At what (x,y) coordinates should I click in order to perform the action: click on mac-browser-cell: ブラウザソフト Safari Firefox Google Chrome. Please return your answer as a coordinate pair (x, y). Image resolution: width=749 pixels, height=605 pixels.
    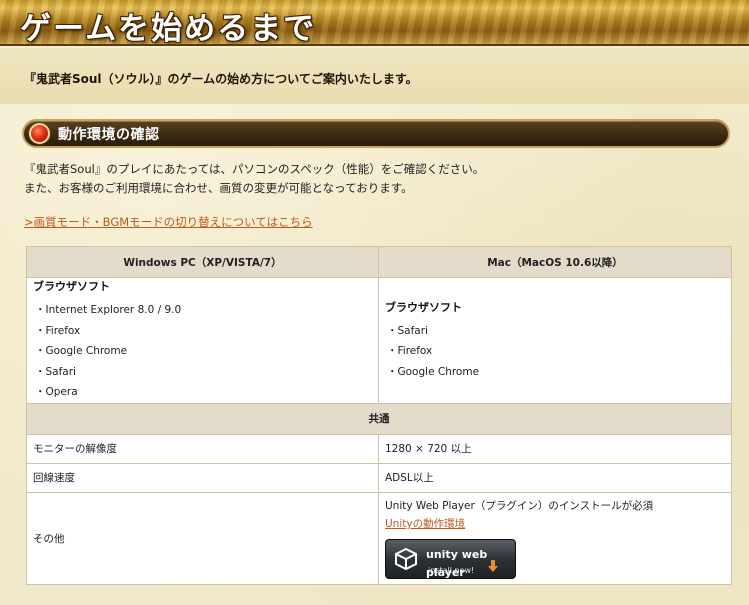
    Looking at the image, I should click on (555, 340).